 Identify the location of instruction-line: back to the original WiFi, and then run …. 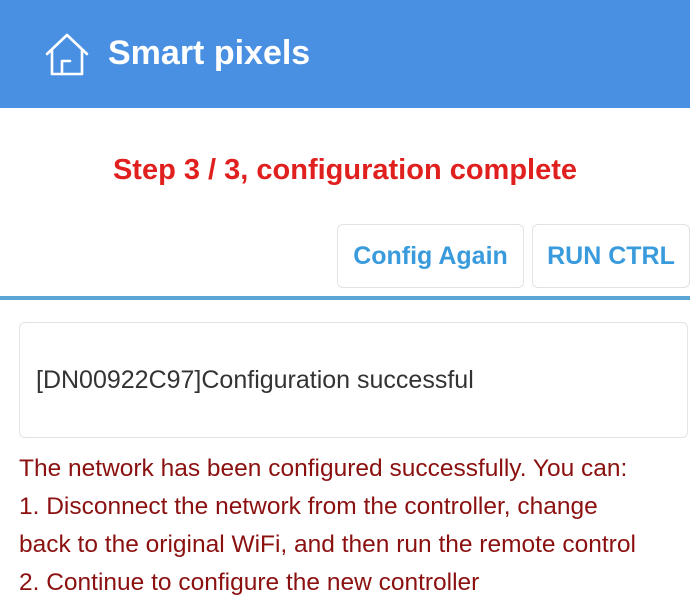
(327, 544).